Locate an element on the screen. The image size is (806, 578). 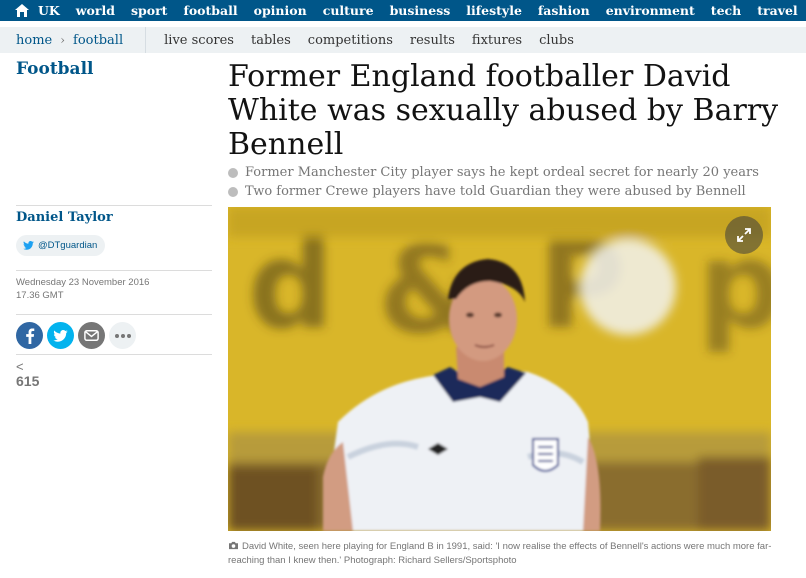
subnav-fixtures: fixtures is located at coordinates (497, 40).